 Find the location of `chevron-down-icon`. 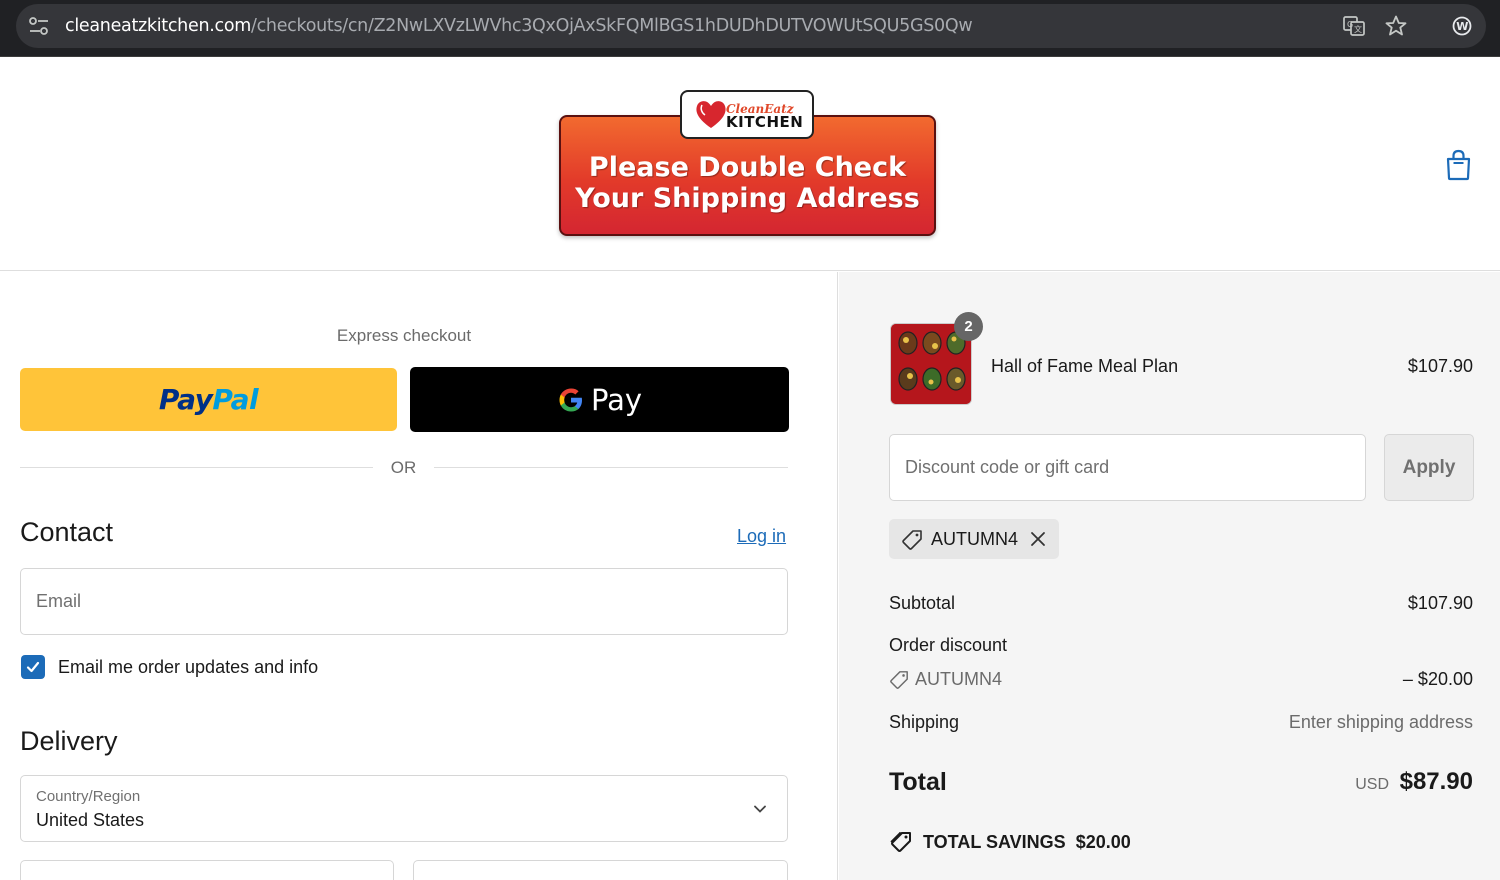

chevron-down-icon is located at coordinates (760, 809).